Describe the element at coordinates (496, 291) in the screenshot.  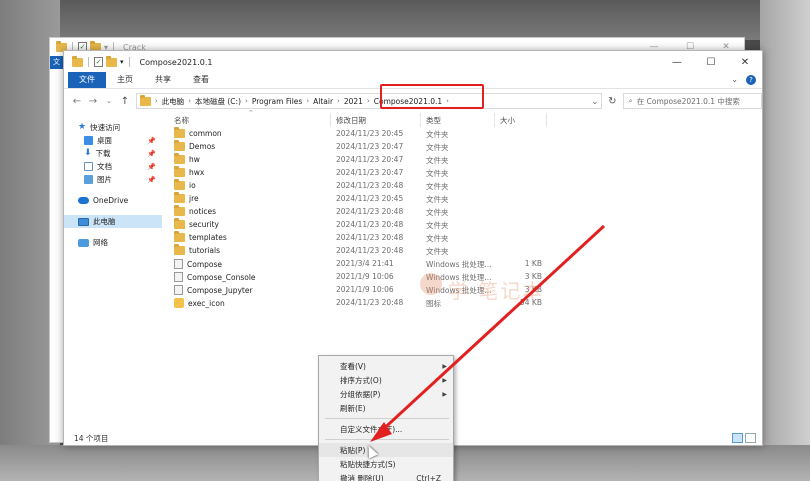
I see `watermark: 学 笔记本` at that location.